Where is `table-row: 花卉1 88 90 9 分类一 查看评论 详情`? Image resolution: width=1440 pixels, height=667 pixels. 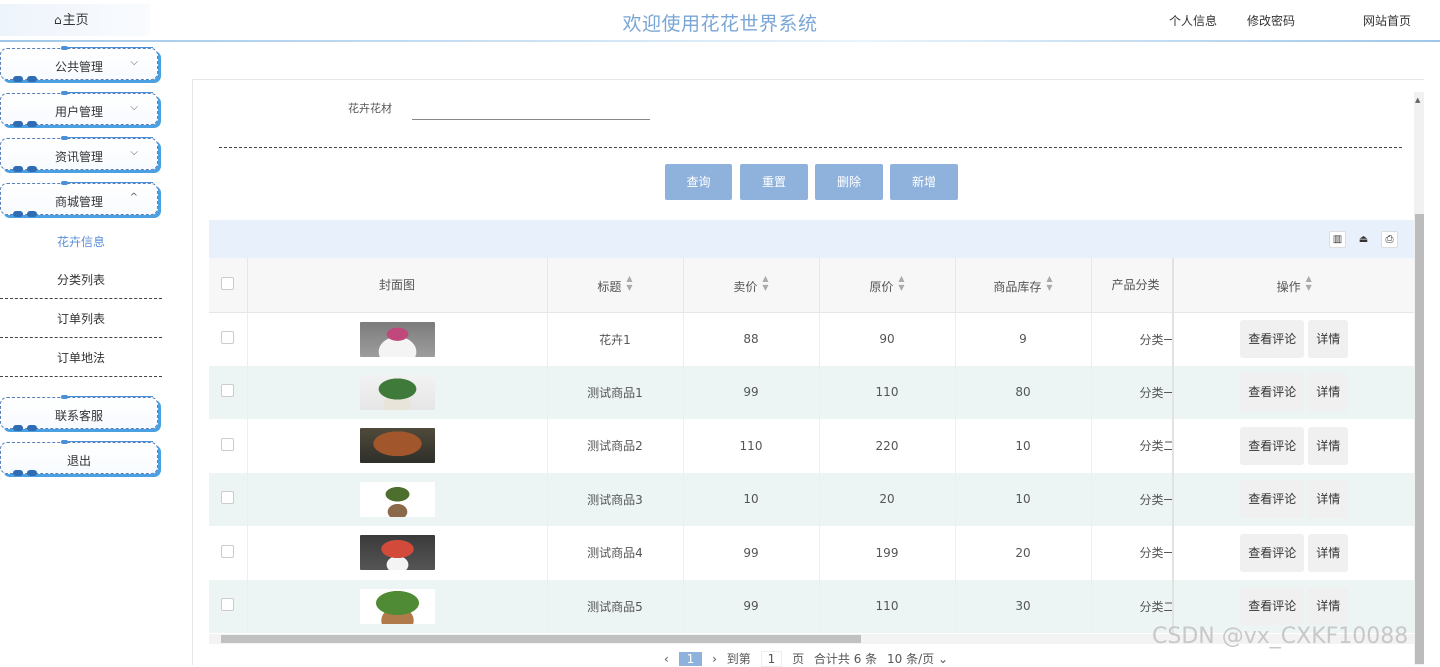
table-row: 花卉1 88 90 9 分类一 查看评论 详情 is located at coordinates (812, 339).